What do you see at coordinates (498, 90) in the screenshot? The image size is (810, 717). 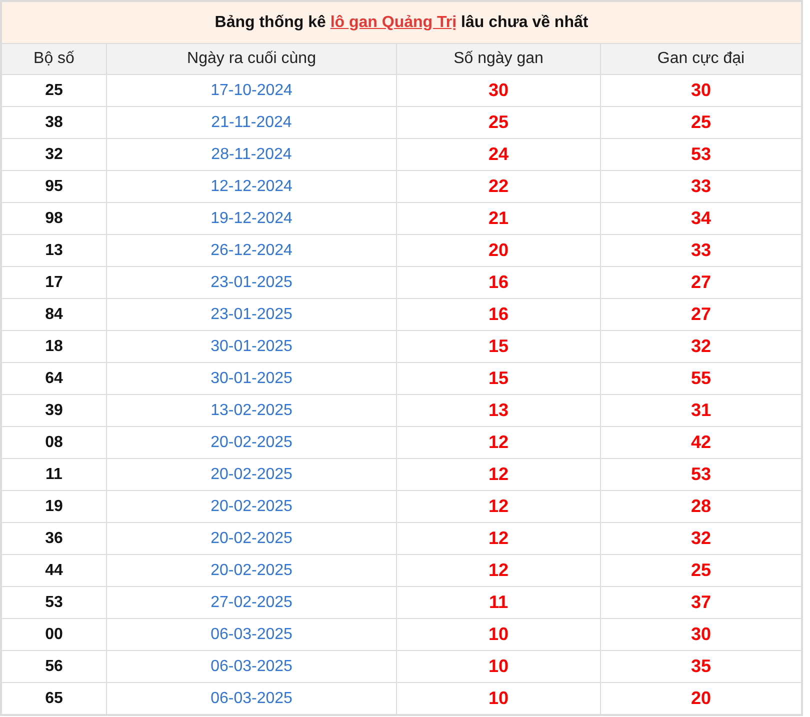 I see `days-cell: 30` at bounding box center [498, 90].